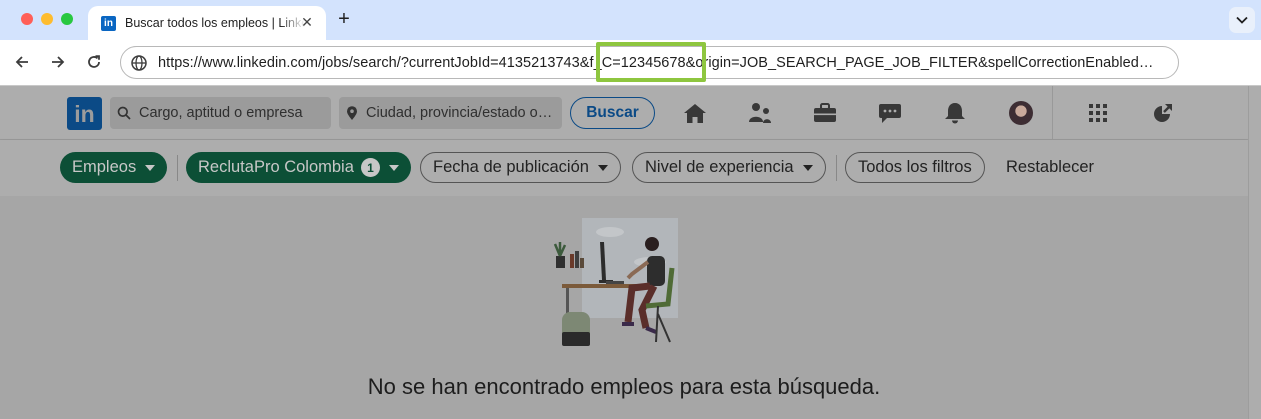 The height and width of the screenshot is (419, 1261). Describe the element at coordinates (84, 113) in the screenshot. I see `linkedin-logo: in` at that location.